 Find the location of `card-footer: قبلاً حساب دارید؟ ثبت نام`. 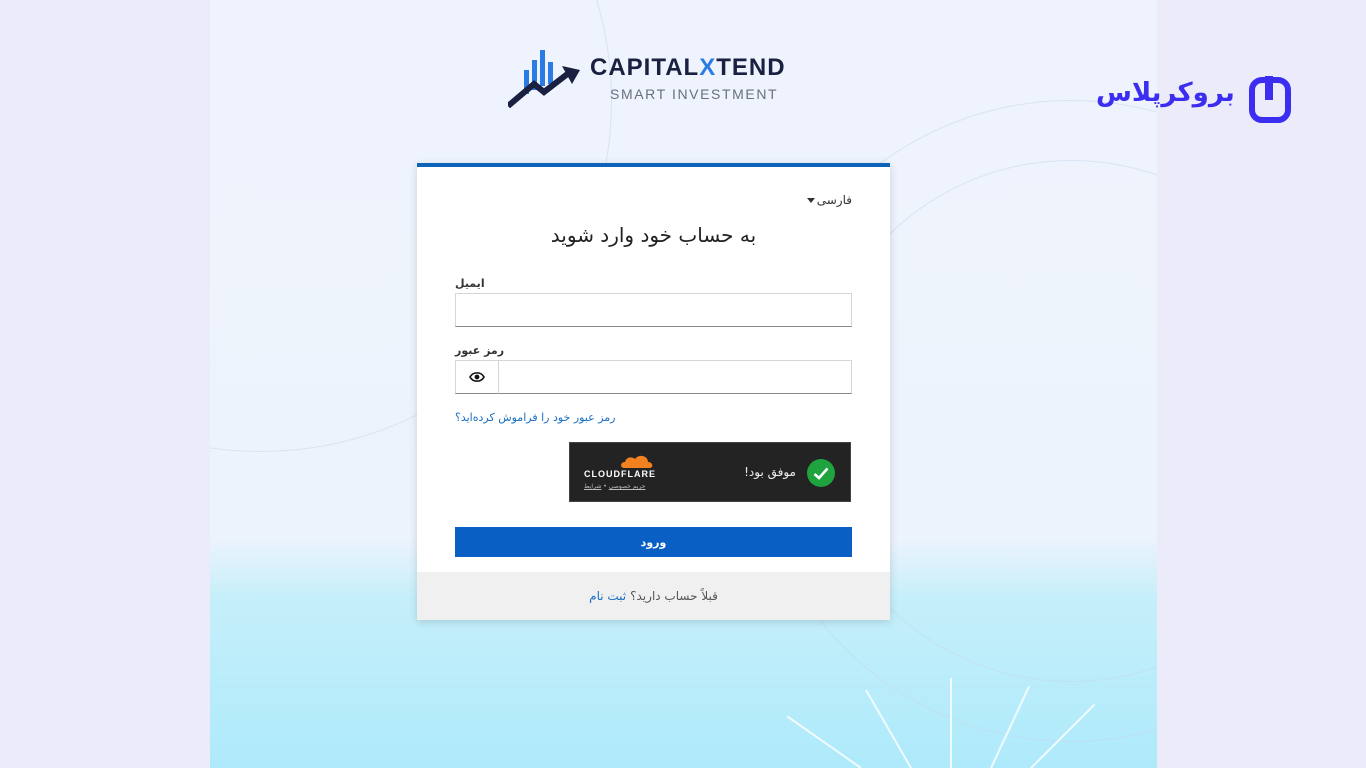

card-footer: قبلاً حساب دارید؟ ثبت نام is located at coordinates (653, 596).